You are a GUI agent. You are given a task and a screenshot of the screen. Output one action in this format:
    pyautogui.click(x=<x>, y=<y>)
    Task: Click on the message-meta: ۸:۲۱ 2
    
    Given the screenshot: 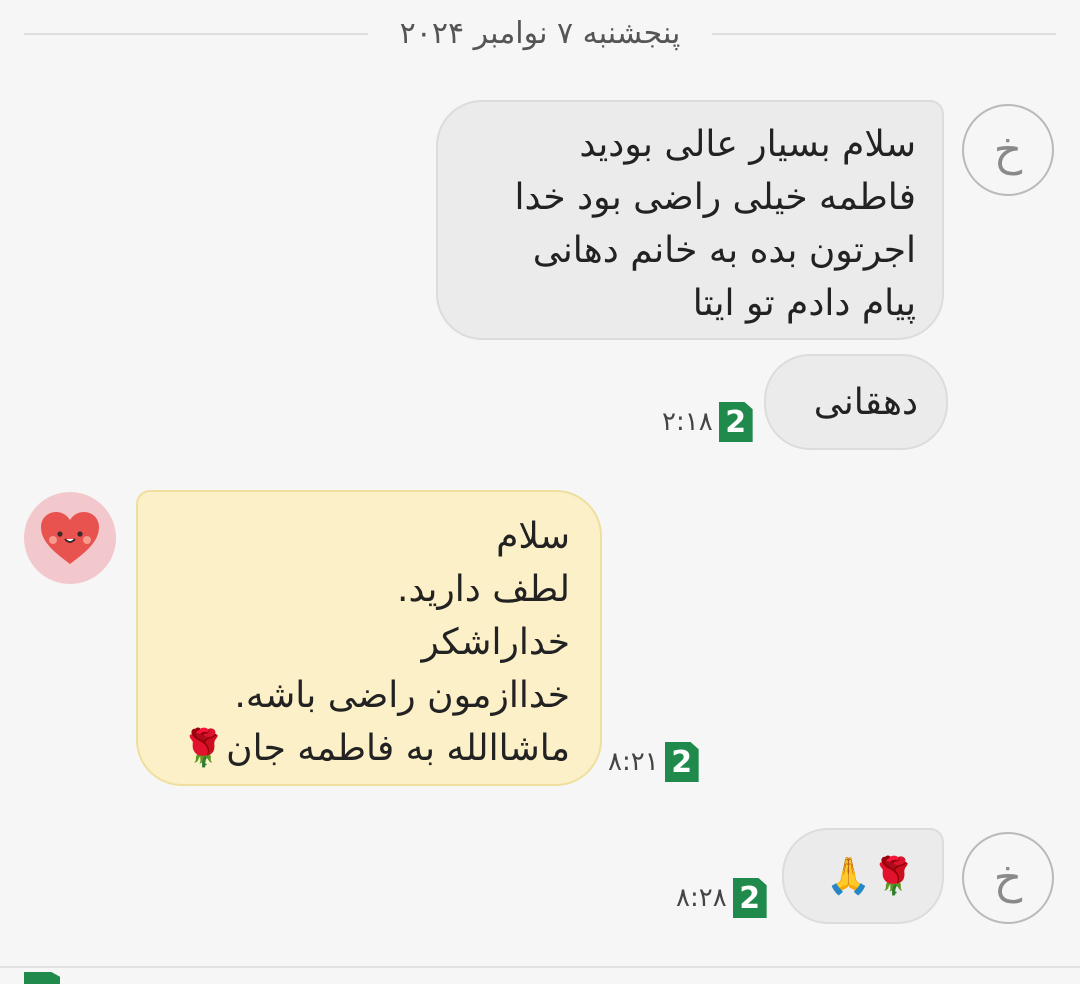 What is the action you would take?
    pyautogui.click(x=653, y=762)
    